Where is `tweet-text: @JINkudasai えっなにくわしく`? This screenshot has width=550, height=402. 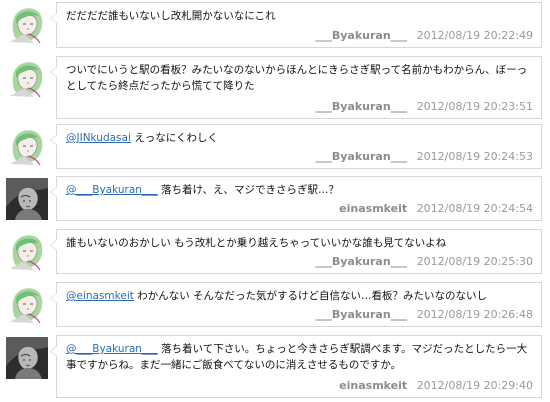
tweet-text: @JINkudasai えっなにくわしく is located at coordinates (298, 138).